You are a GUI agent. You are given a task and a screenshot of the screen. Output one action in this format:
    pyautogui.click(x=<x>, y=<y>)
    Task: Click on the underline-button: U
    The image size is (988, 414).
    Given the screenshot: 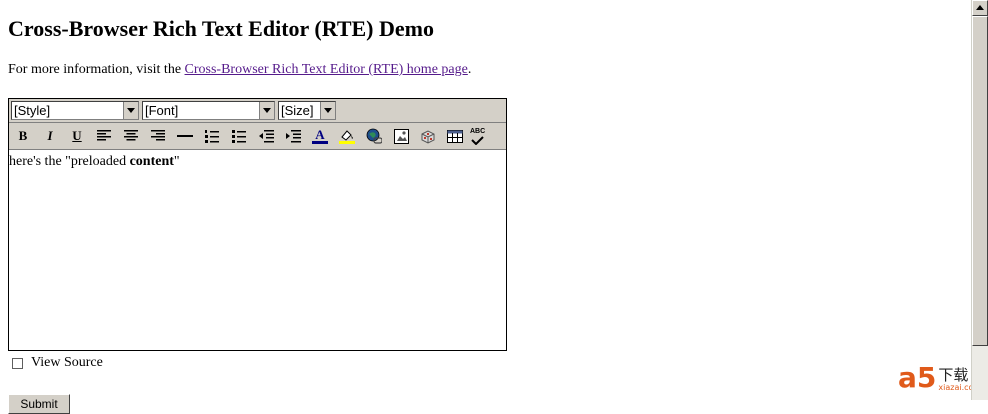 What is the action you would take?
    pyautogui.click(x=77, y=136)
    